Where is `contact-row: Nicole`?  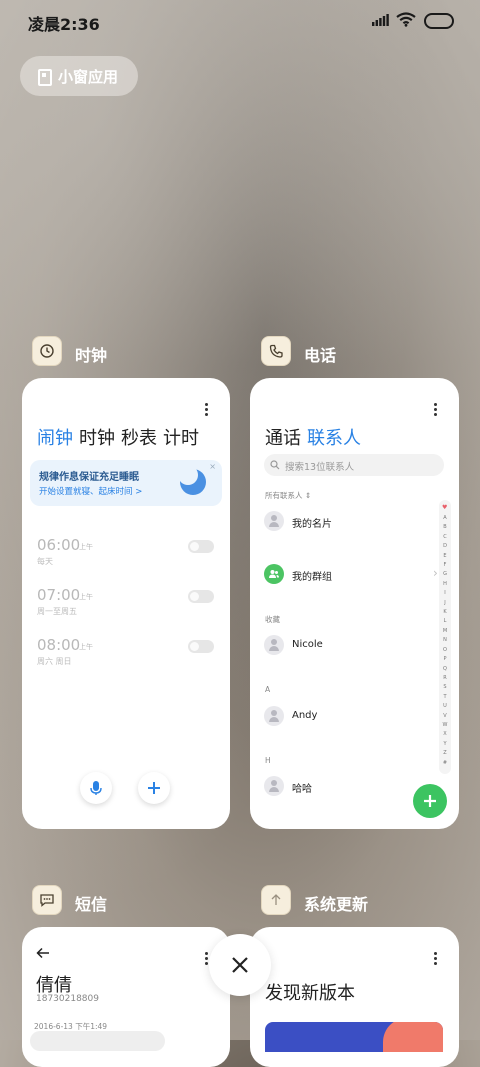
contact-row: Nicole is located at coordinates (349, 646).